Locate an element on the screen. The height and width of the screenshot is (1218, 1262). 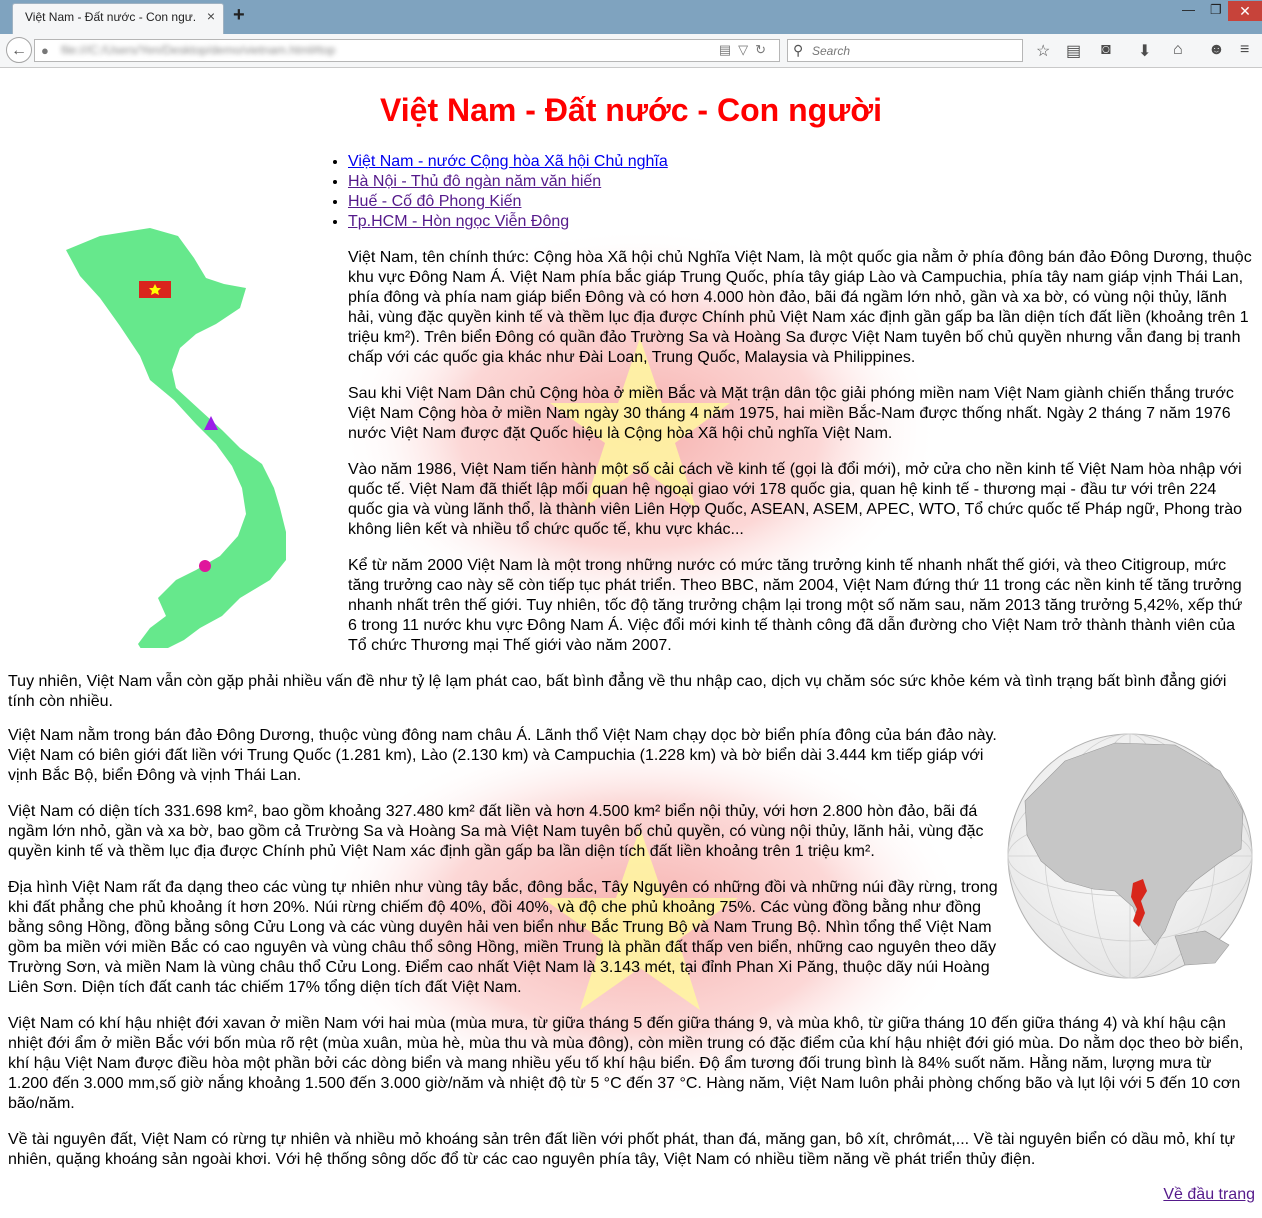
search-box: ⚲ Search is located at coordinates (905, 50).